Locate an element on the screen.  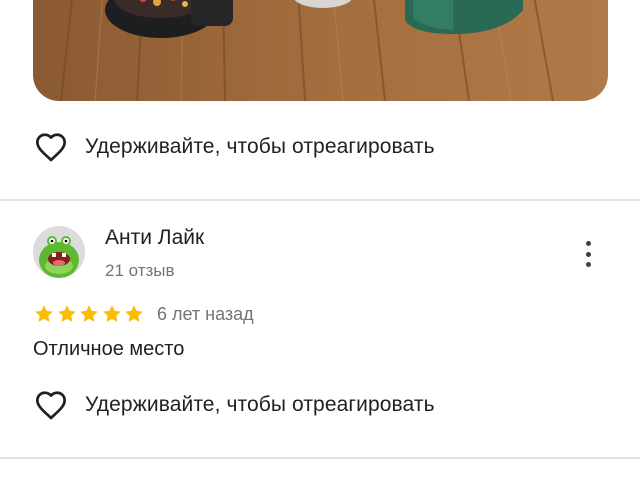
green-monster-avatar-icon is located at coordinates (59, 252).